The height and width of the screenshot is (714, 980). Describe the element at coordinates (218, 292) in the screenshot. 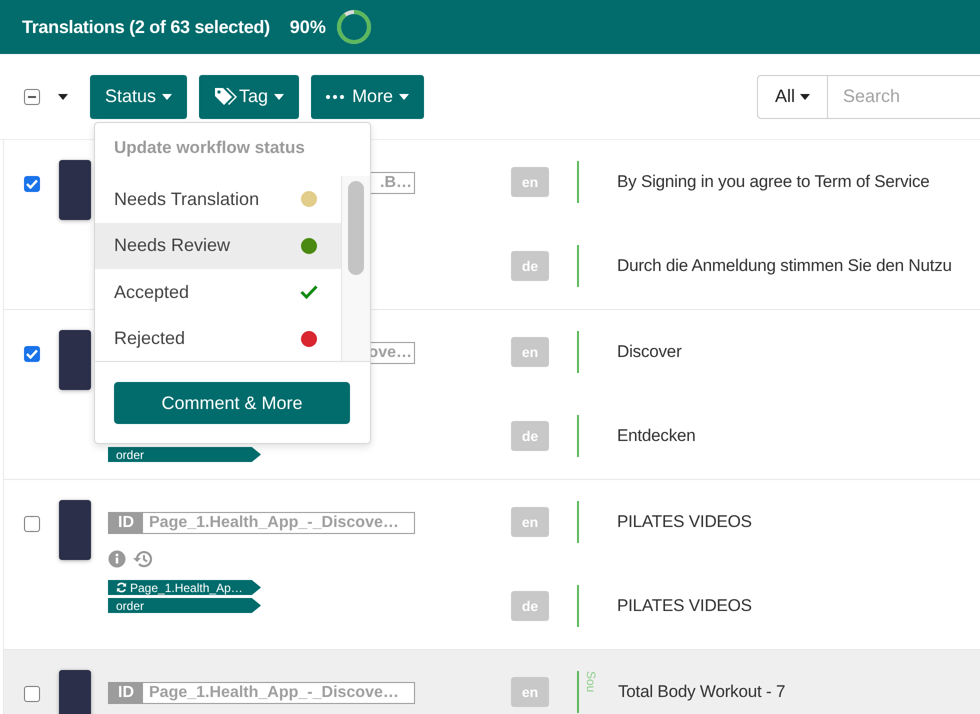

I see `status-option: Accepted` at that location.